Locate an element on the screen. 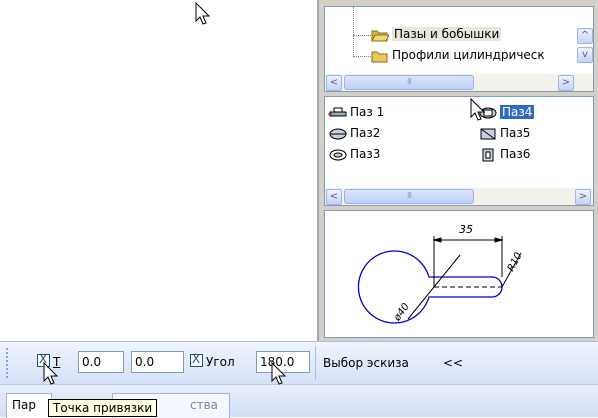 This screenshot has height=418, width=598. list-item-slot-2: Паз2 is located at coordinates (354, 133).